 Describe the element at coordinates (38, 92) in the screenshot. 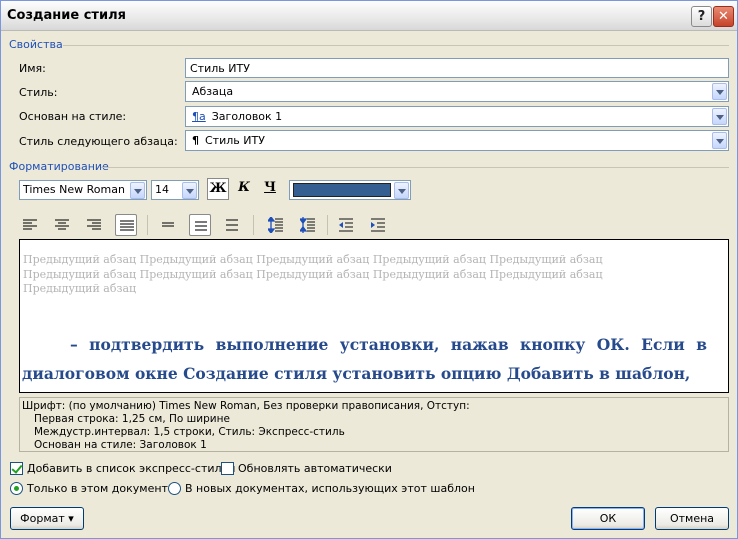

I see `style-type-label: Стиль:` at that location.